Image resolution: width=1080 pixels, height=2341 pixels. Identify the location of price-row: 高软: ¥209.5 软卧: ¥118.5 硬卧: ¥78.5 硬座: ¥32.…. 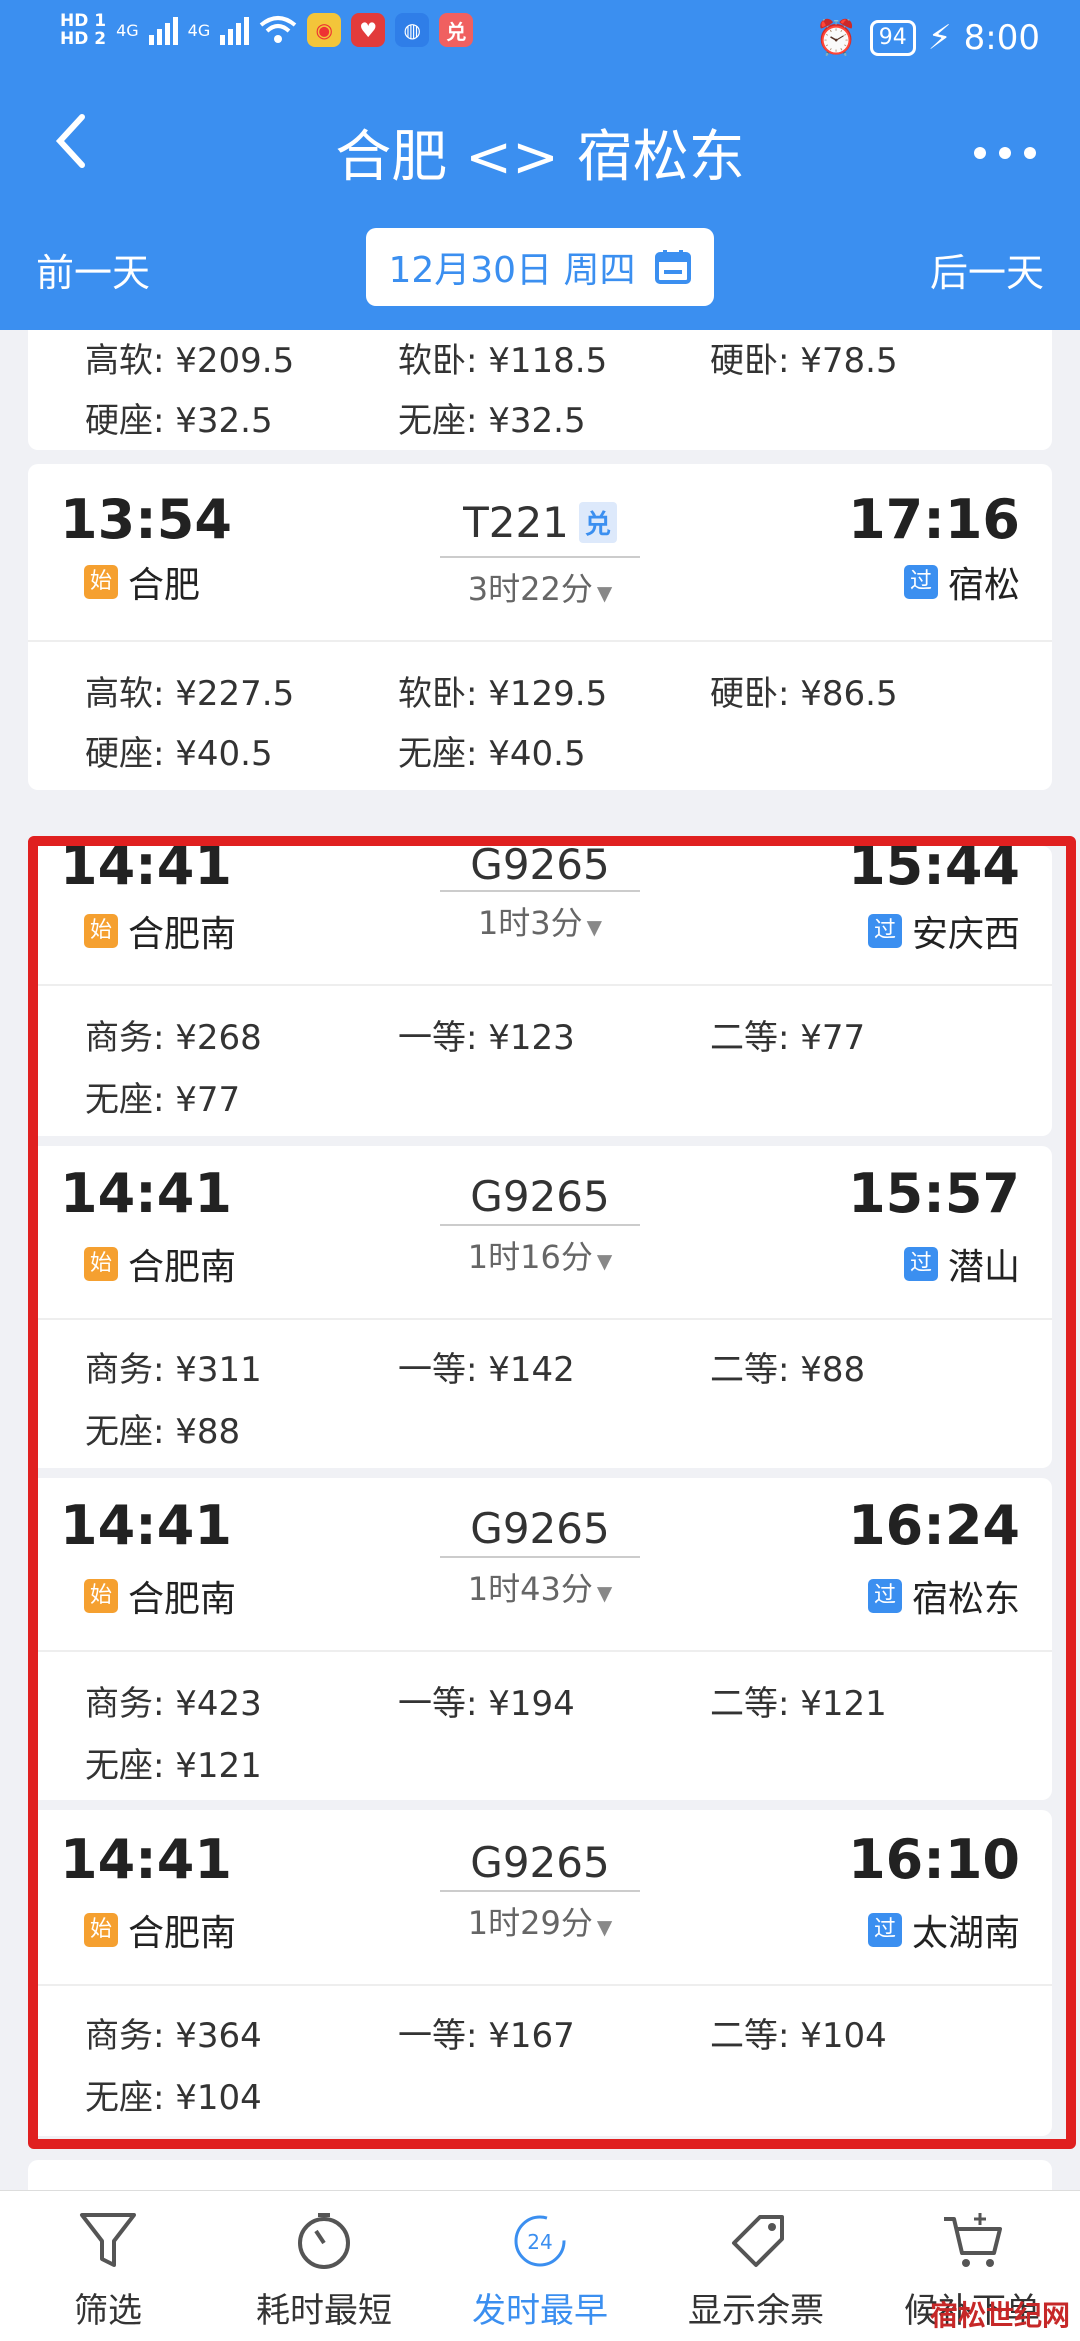
(540, 388).